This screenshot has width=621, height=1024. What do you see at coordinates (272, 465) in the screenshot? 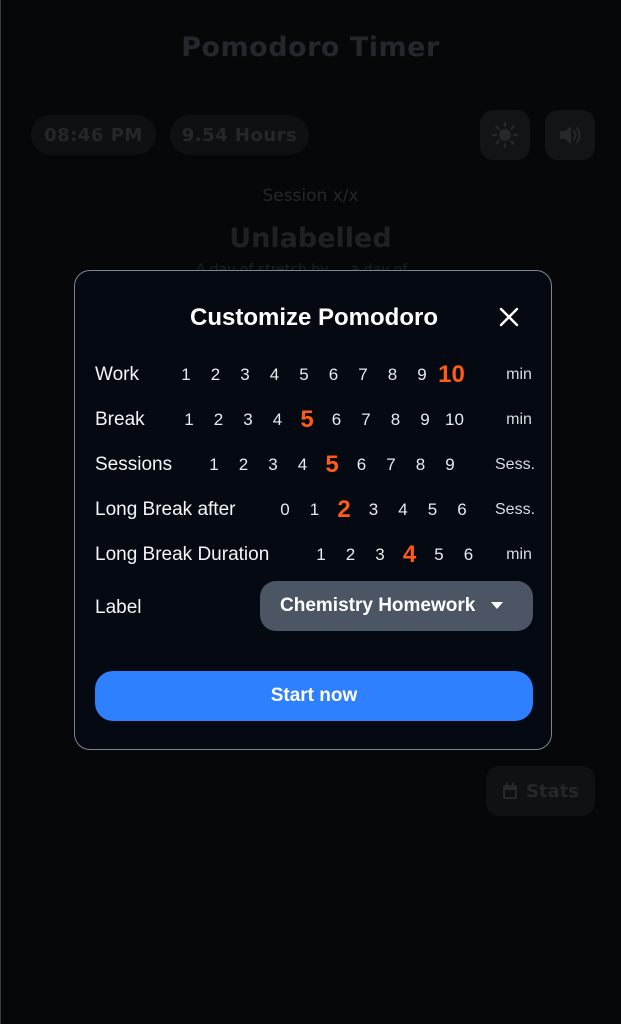
I see `sessions-option-3: 3` at bounding box center [272, 465].